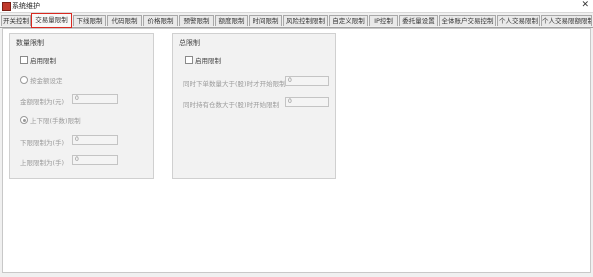  What do you see at coordinates (95, 99) in the screenshot?
I see `amount-limit-input: 0` at bounding box center [95, 99].